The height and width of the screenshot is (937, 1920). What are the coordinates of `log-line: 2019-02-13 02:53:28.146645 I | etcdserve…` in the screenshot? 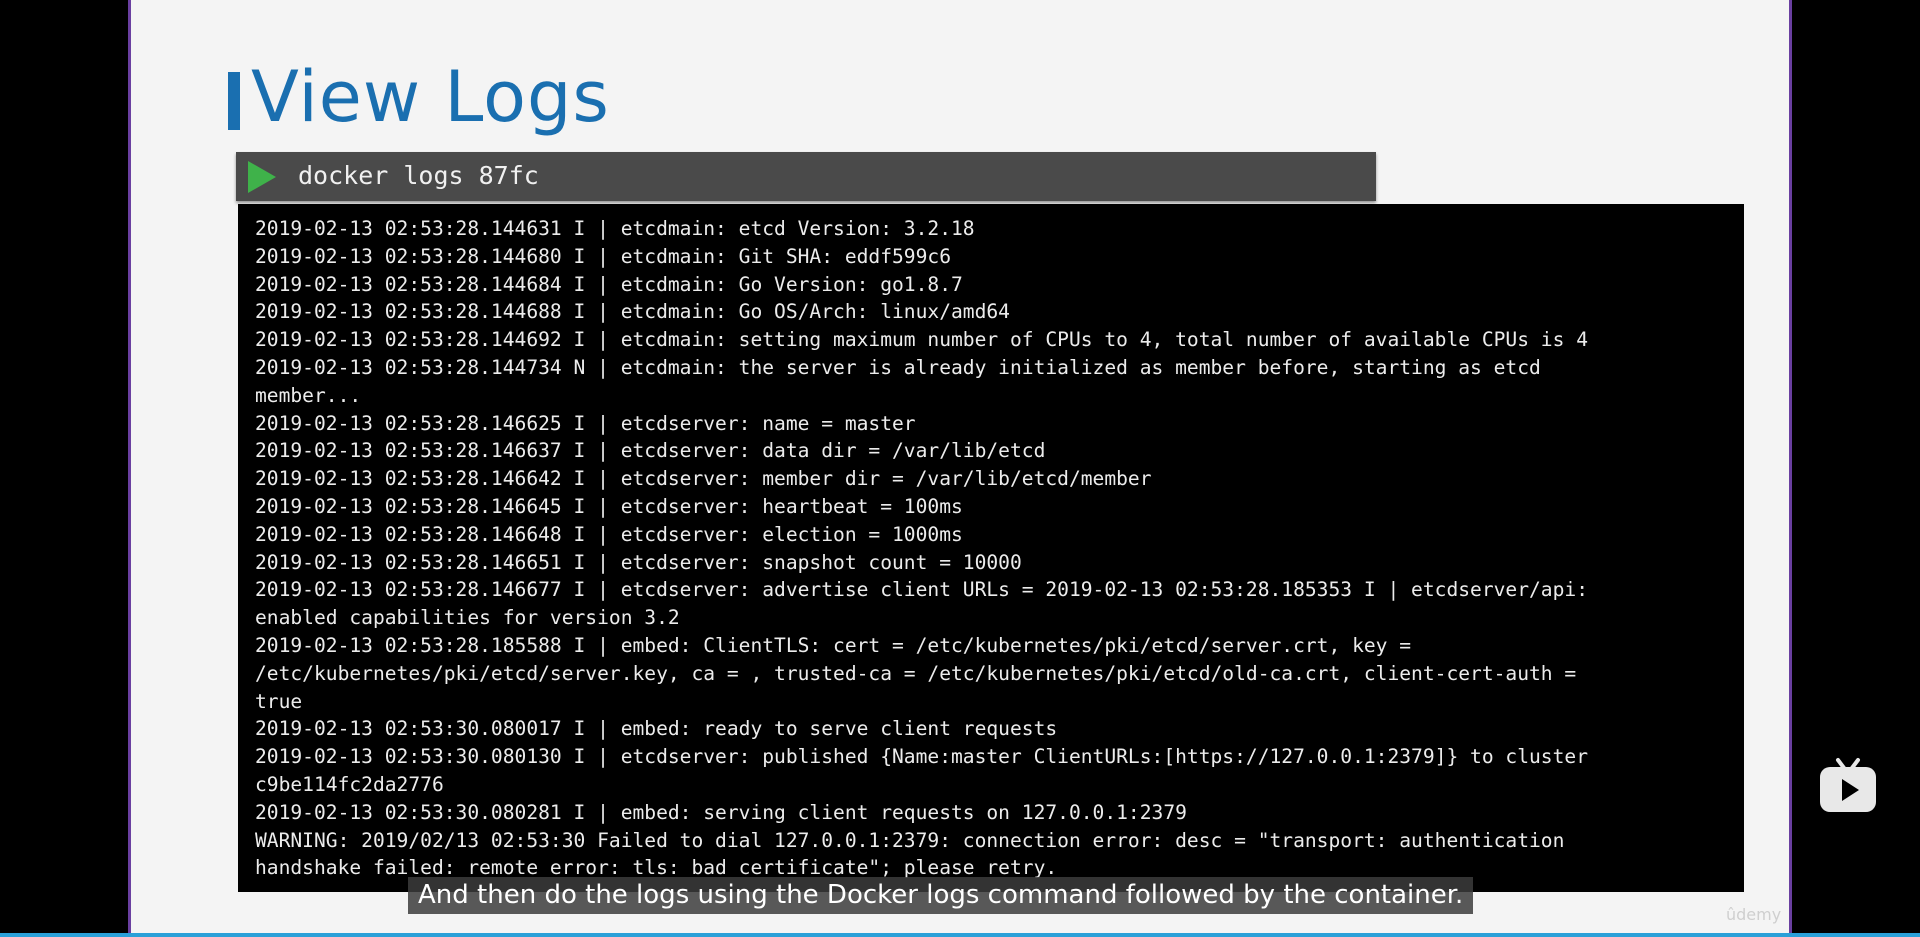 It's located at (609, 506).